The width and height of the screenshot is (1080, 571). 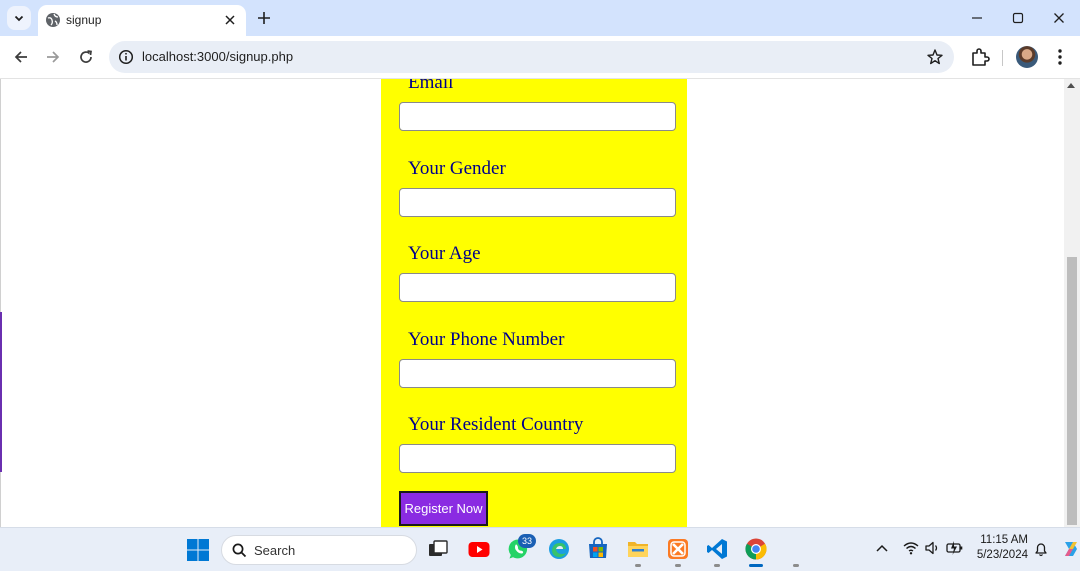 I want to click on minimize-icon, so click(x=977, y=18).